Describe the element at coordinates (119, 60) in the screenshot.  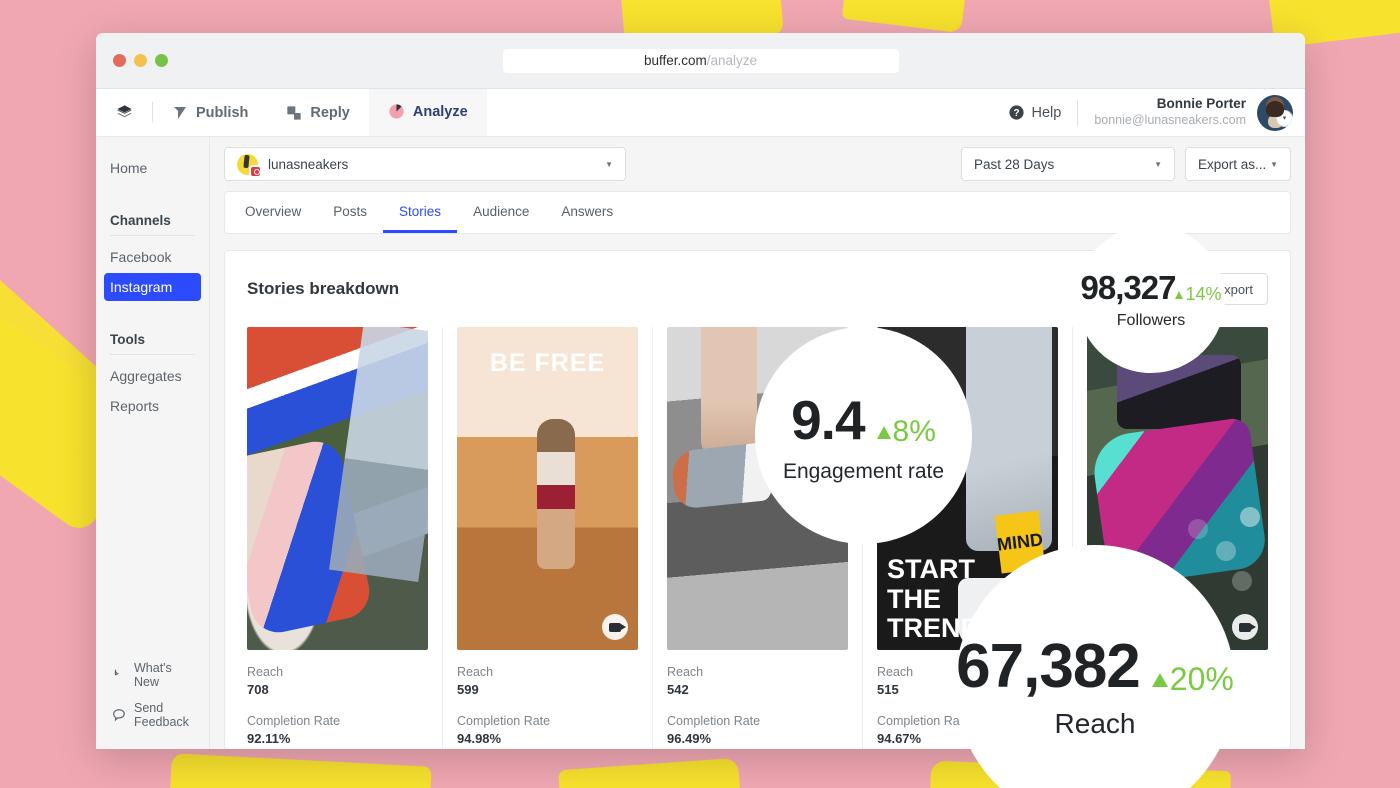
I see `close-window-icon` at that location.